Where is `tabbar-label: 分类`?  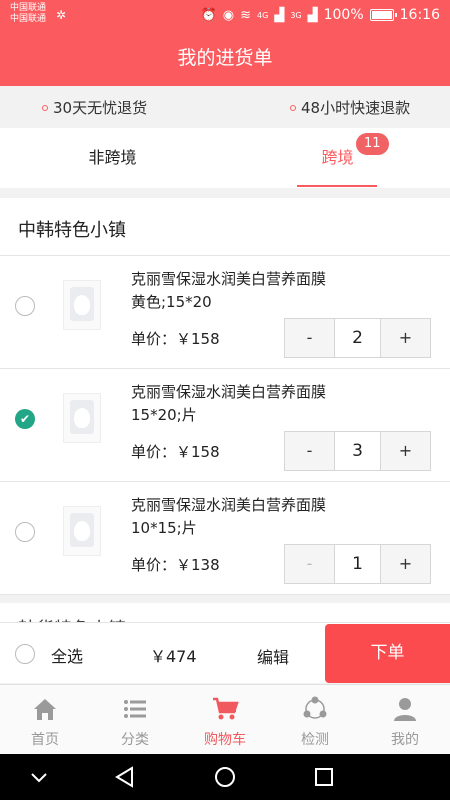
tabbar-label: 分类 is located at coordinates (135, 740).